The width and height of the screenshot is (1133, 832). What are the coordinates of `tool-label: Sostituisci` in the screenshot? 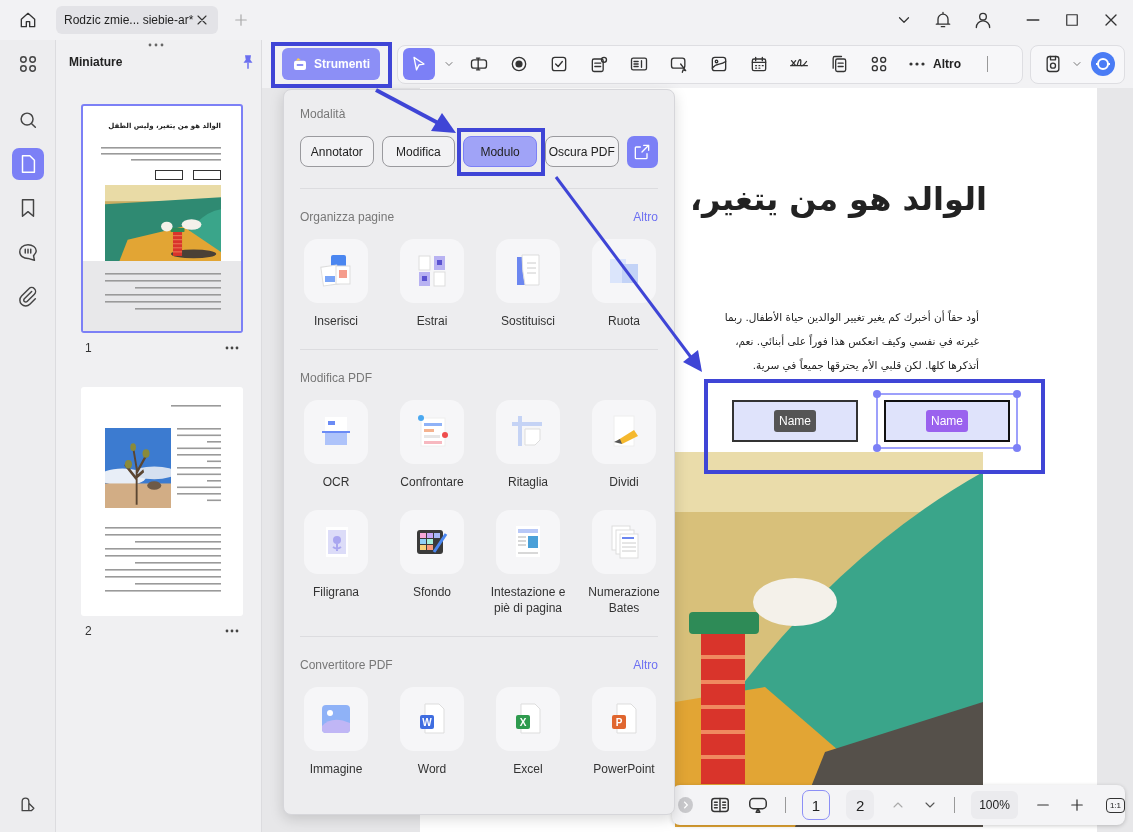 It's located at (528, 321).